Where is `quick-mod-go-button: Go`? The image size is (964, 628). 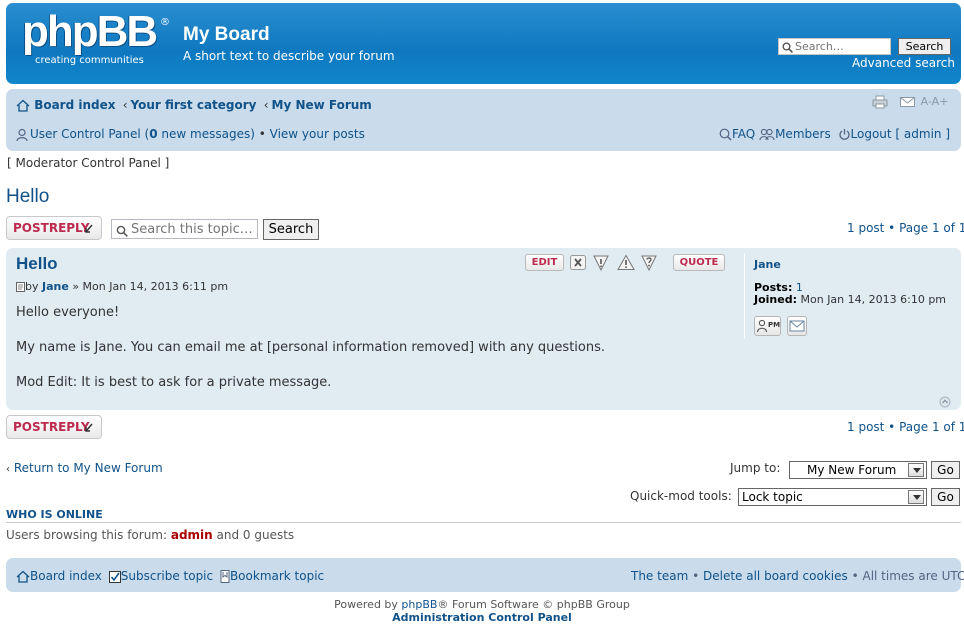
quick-mod-go-button: Go is located at coordinates (945, 497).